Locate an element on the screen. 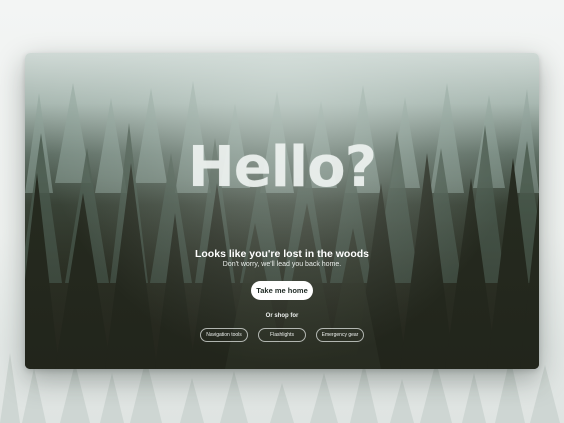  chip-flashlights: Flashlights is located at coordinates (282, 335).